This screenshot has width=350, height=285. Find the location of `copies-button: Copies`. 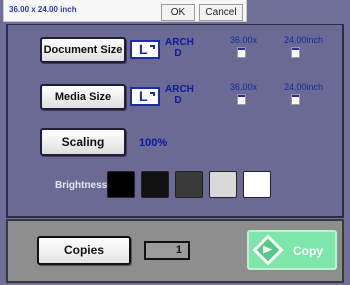

copies-button: Copies is located at coordinates (84, 250).